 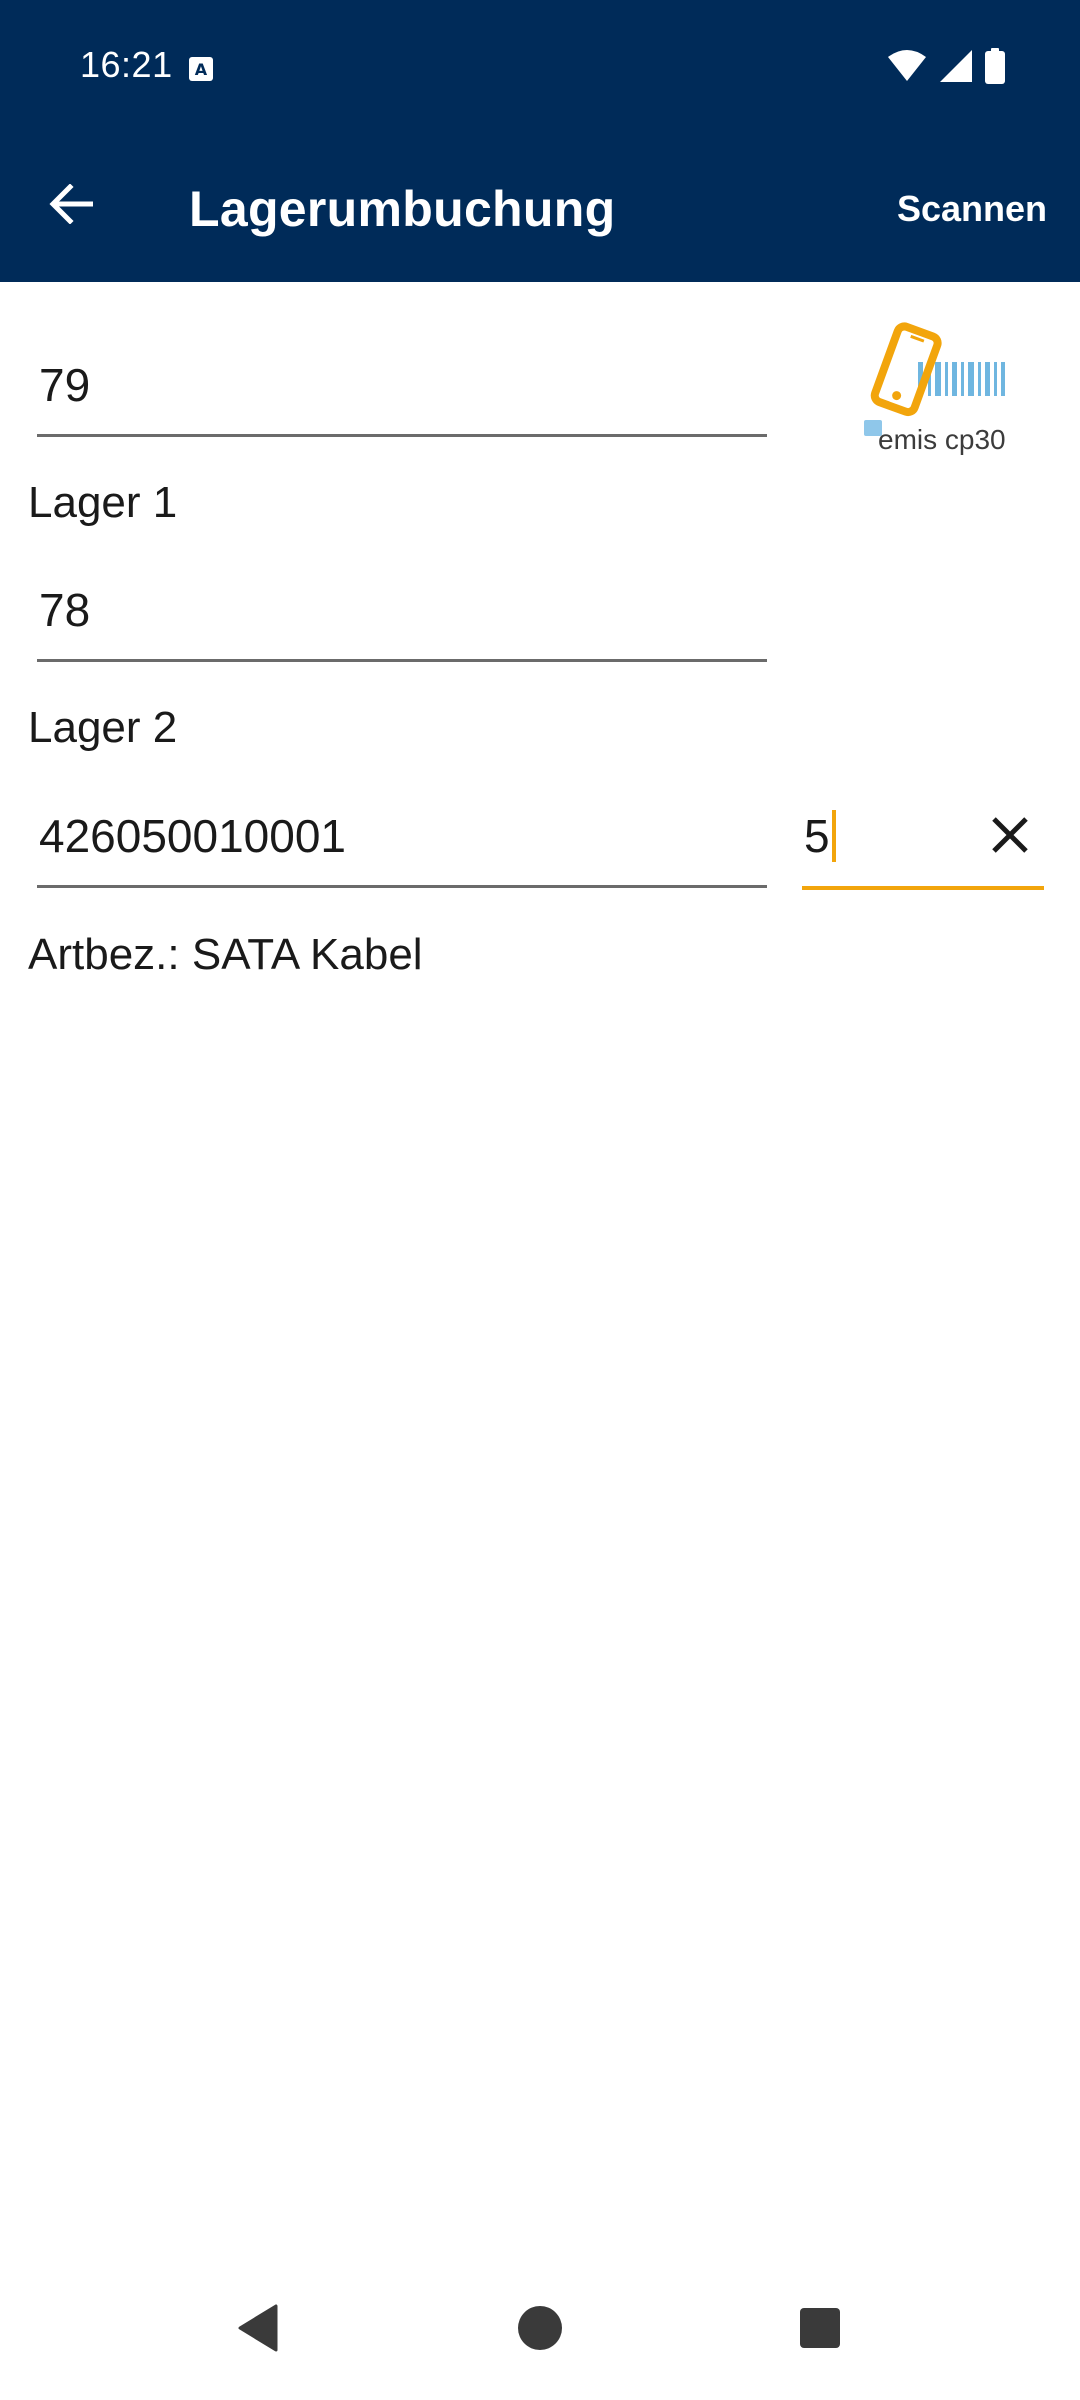 I want to click on nav-recents-button, so click(x=820, y=2330).